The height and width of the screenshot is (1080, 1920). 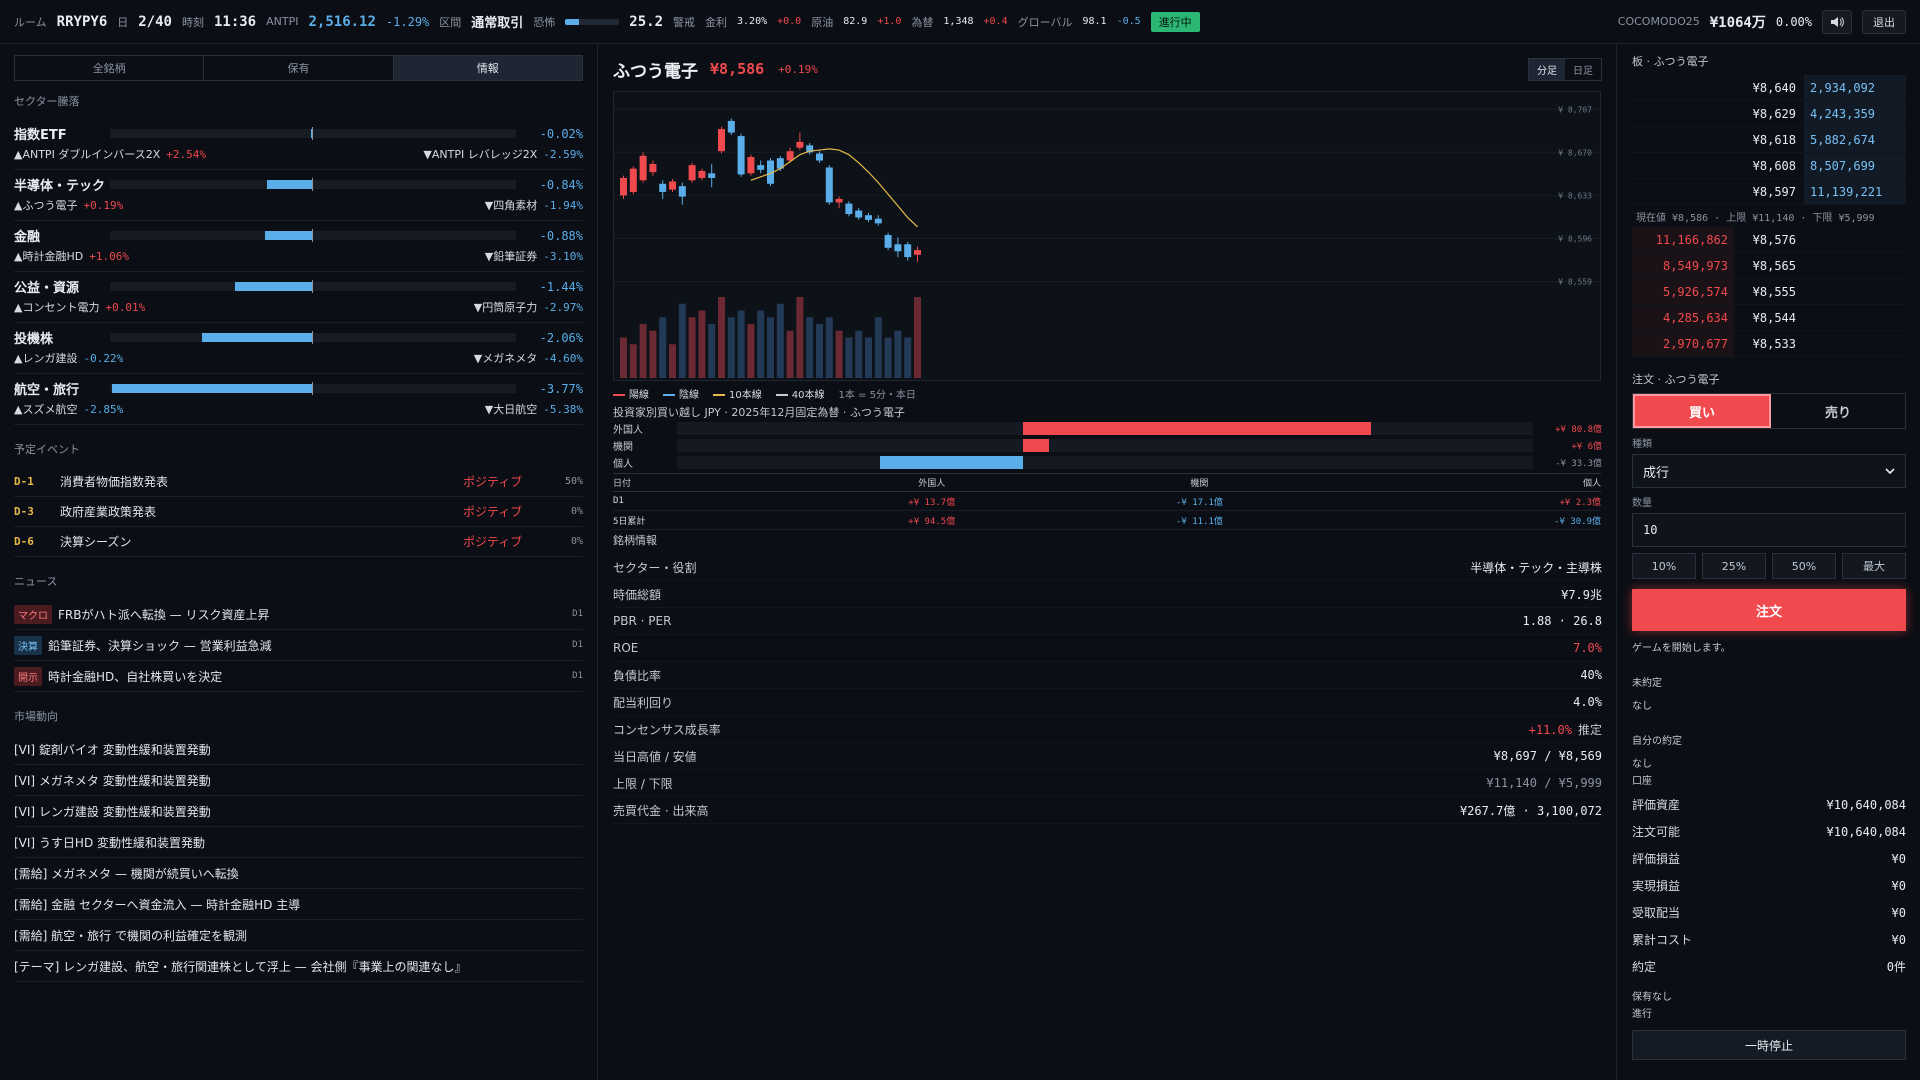 What do you see at coordinates (298, 780) in the screenshot?
I see `market-item: [VI] メガネメタ 変動性緩和装置発動` at bounding box center [298, 780].